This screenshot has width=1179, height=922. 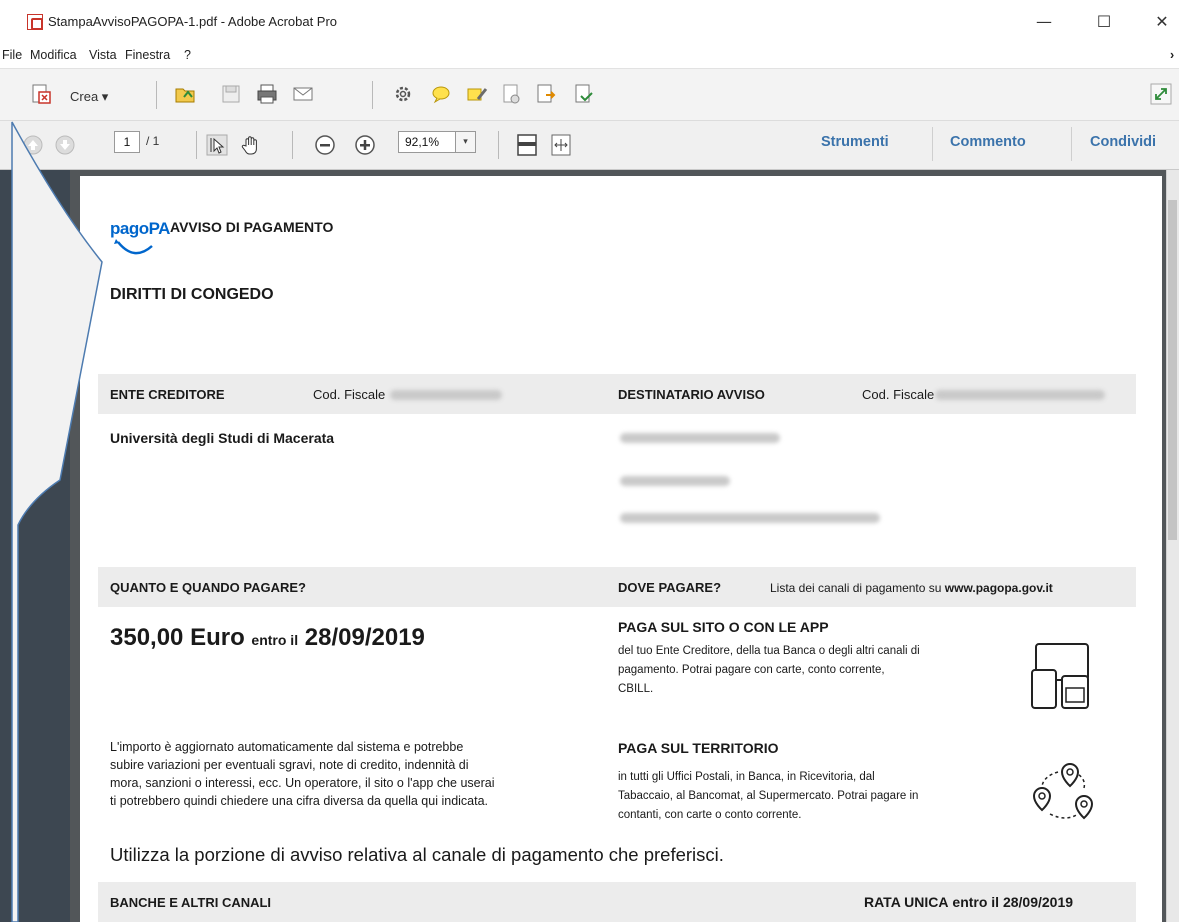 I want to click on minimize-button: —, so click(x=1044, y=22).